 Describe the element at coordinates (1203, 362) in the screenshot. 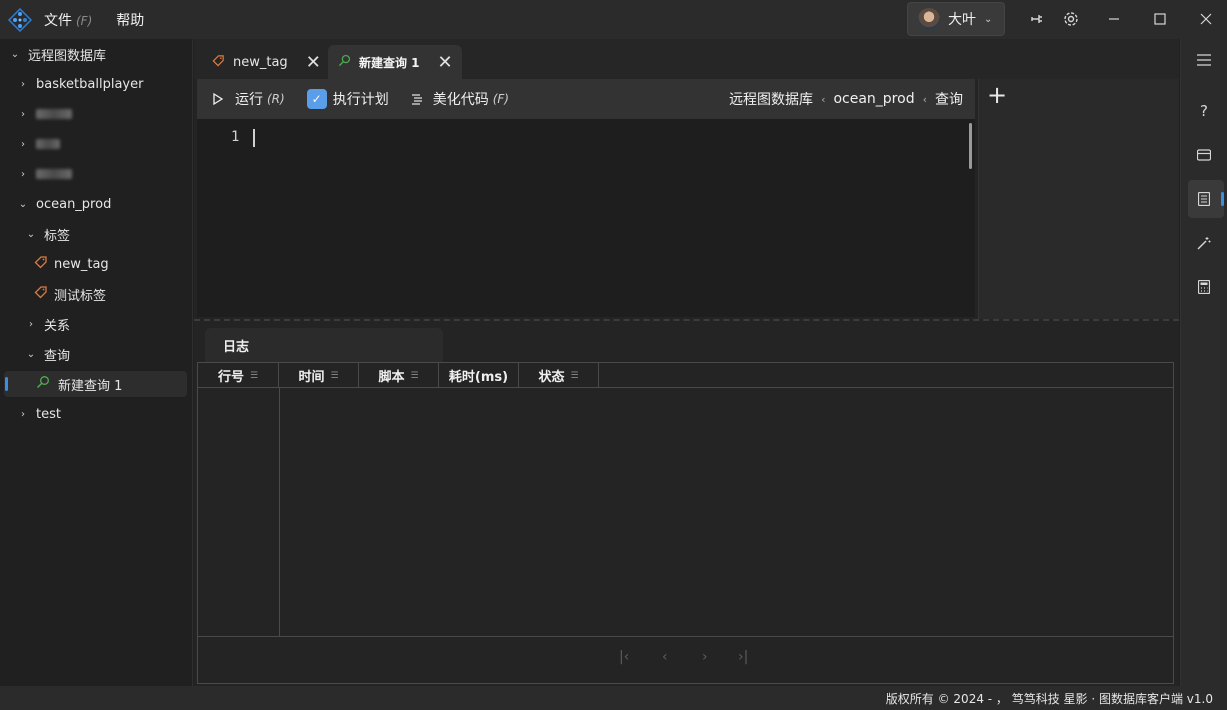

I see `right-rail: ?` at that location.